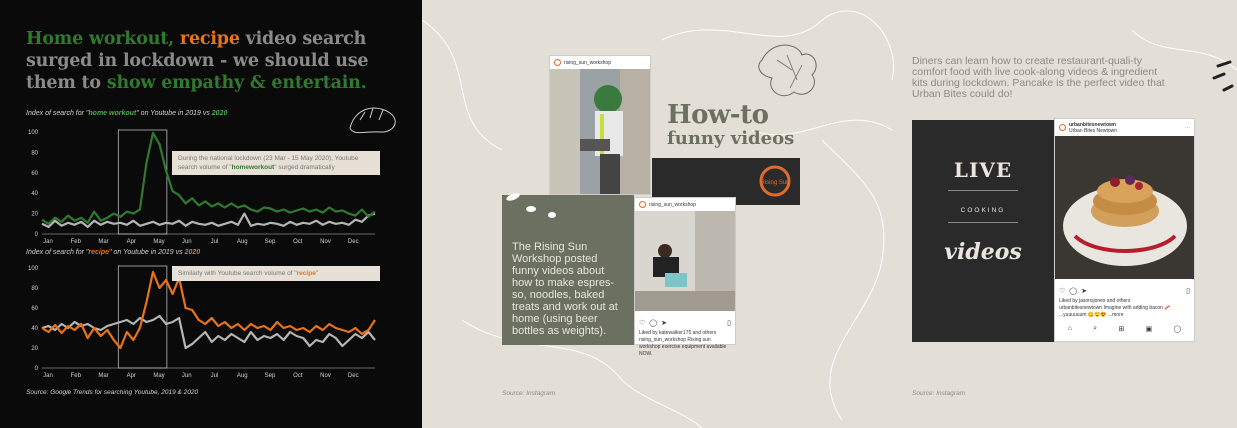 The height and width of the screenshot is (428, 1237). I want to click on howto-big: How-to, so click(718, 115).